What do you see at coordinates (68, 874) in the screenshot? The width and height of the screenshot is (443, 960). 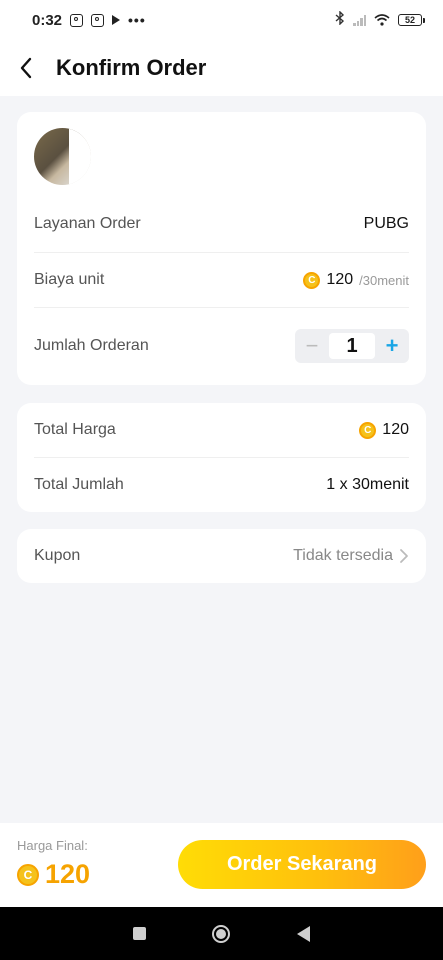 I see `final-price-value: 120` at bounding box center [68, 874].